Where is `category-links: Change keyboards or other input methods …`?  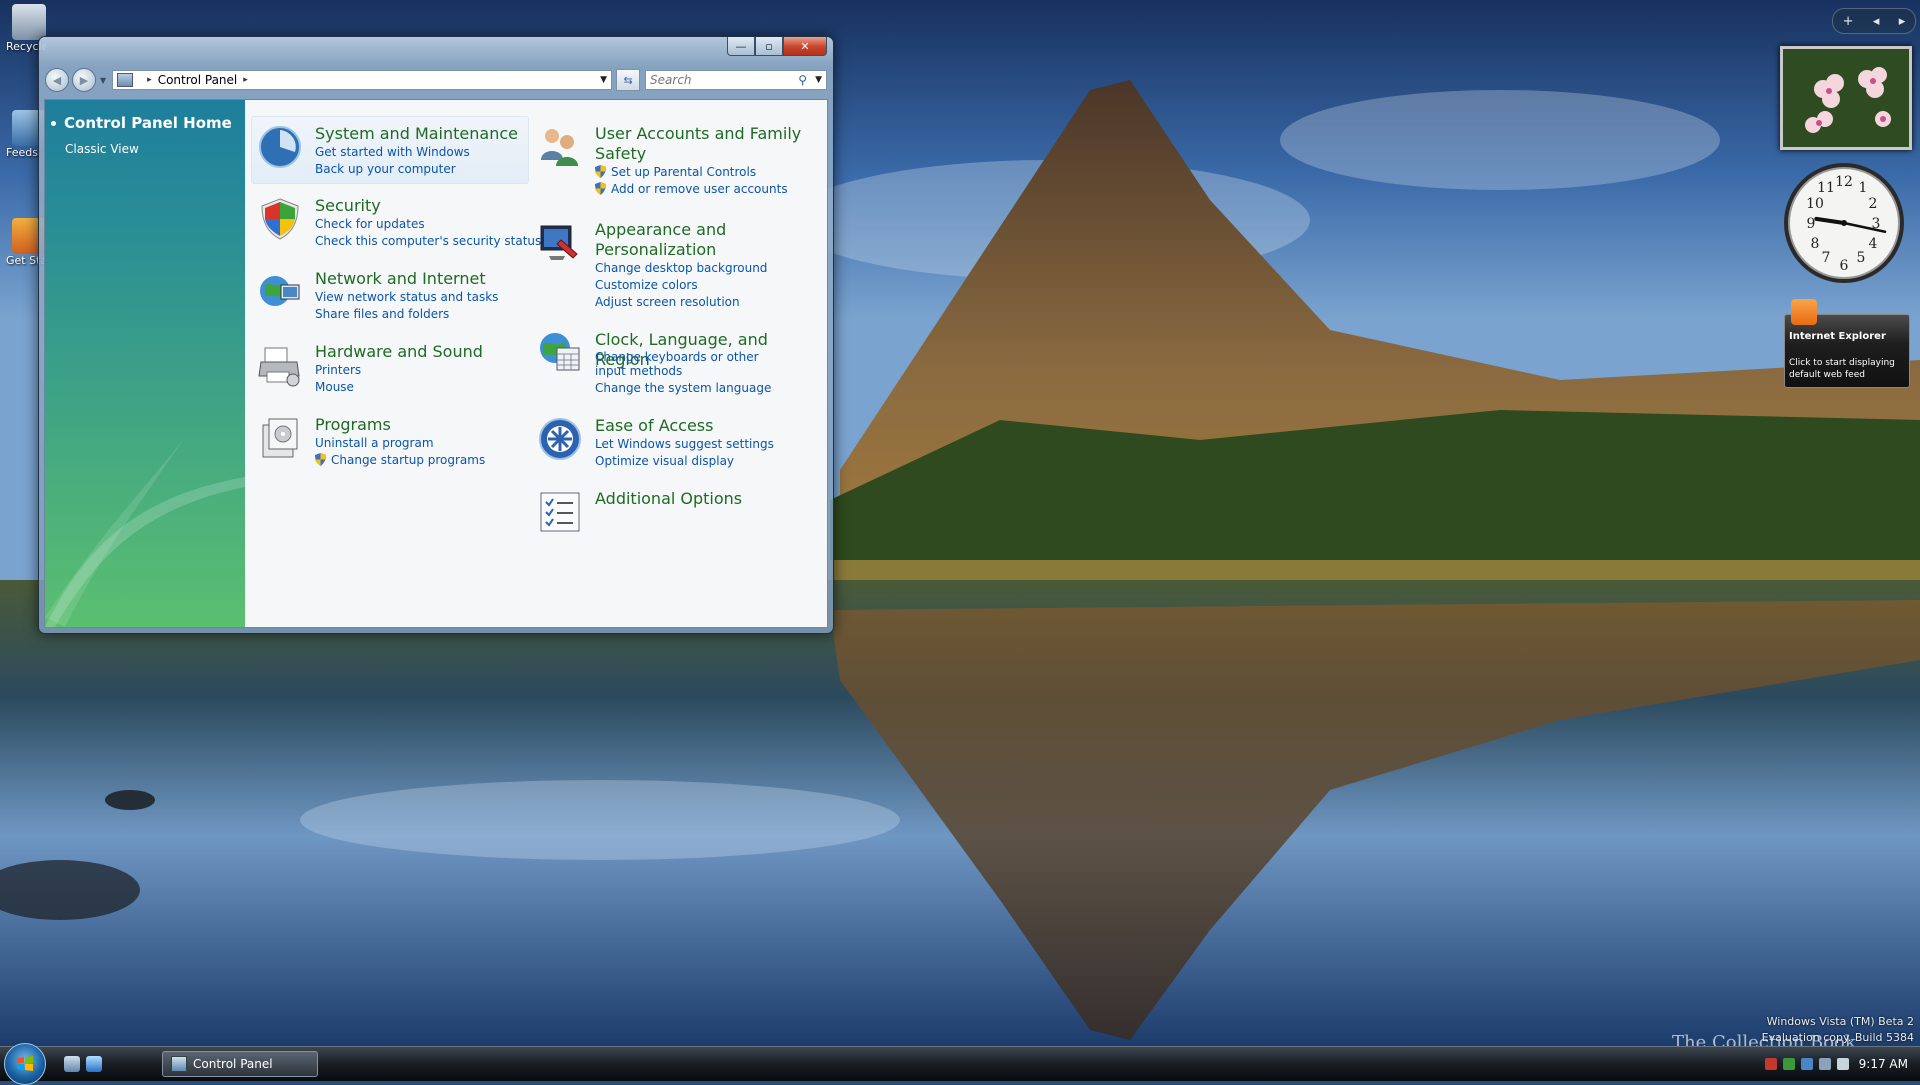 category-links: Change keyboards or other input methods … is located at coordinates (706, 373).